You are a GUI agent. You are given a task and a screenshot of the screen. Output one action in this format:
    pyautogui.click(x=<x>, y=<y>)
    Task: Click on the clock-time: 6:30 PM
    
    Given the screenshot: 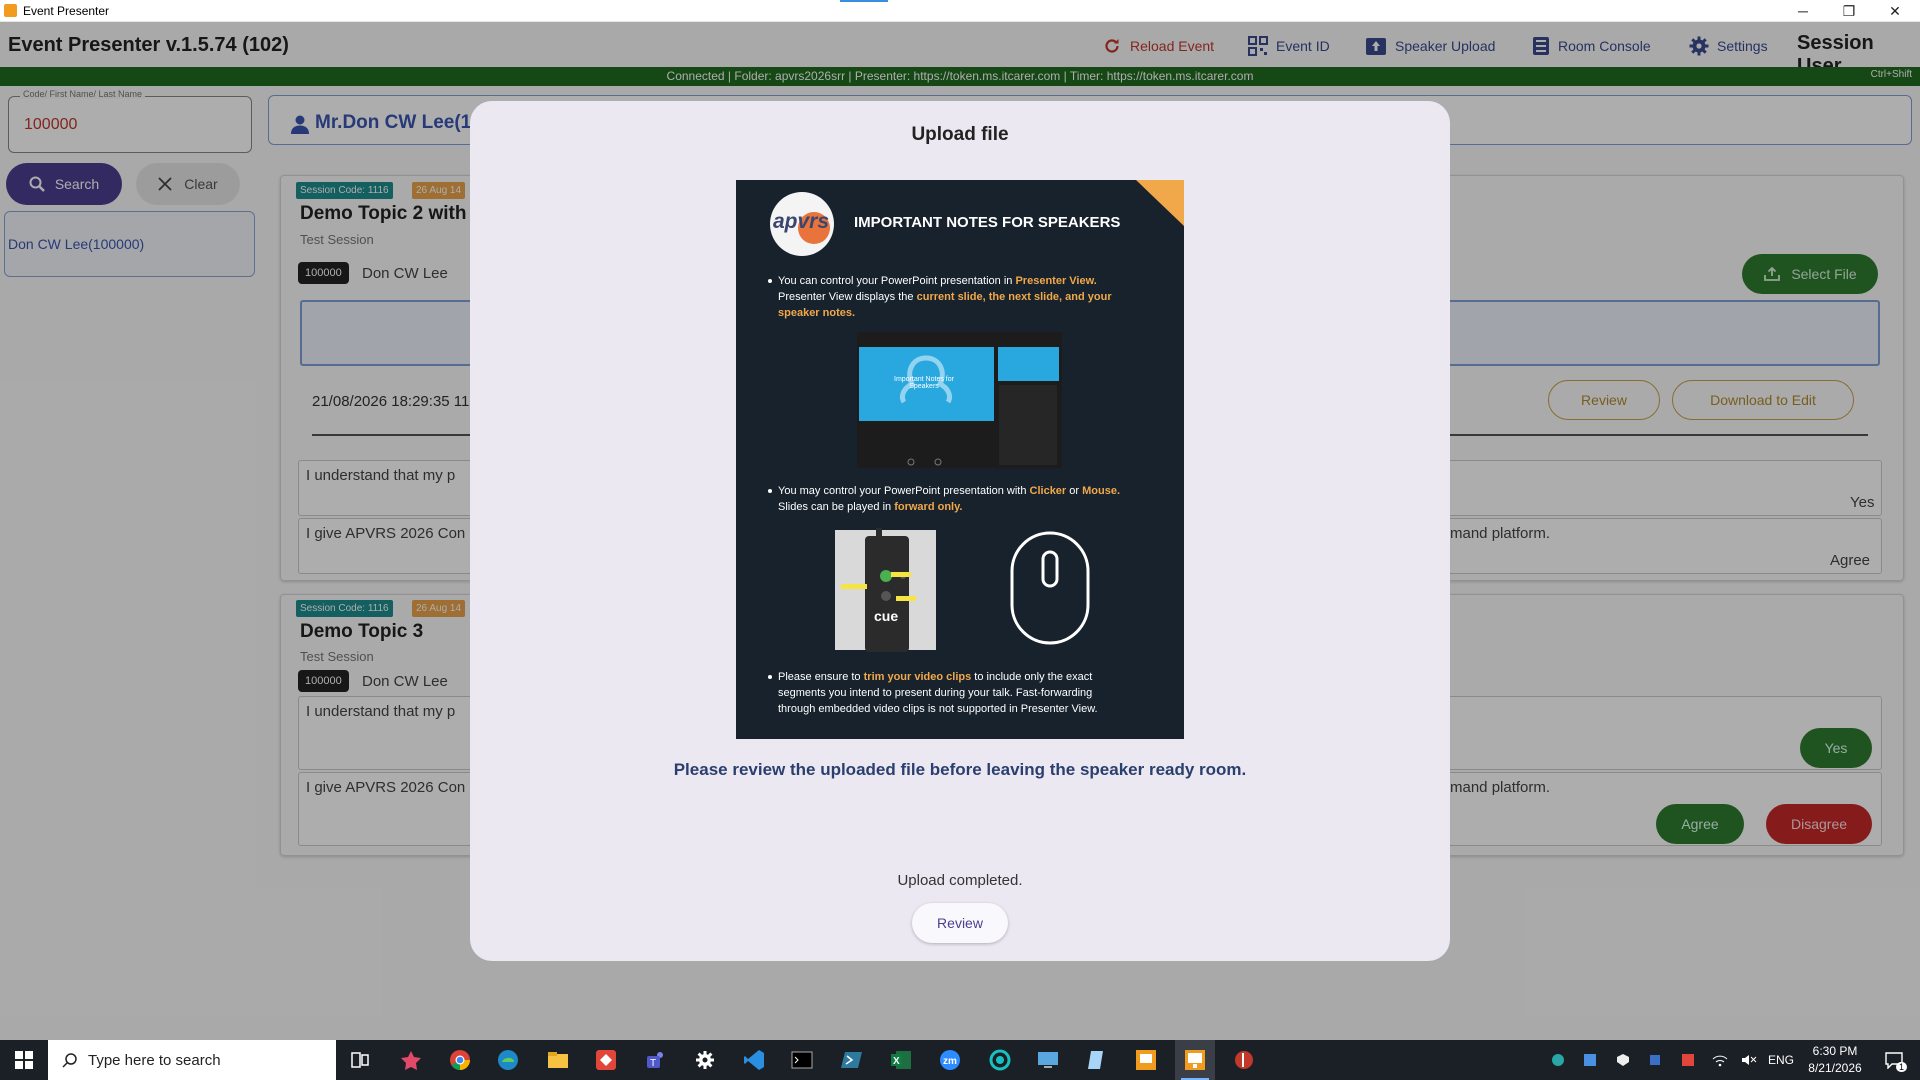 What is the action you would take?
    pyautogui.click(x=1835, y=1051)
    